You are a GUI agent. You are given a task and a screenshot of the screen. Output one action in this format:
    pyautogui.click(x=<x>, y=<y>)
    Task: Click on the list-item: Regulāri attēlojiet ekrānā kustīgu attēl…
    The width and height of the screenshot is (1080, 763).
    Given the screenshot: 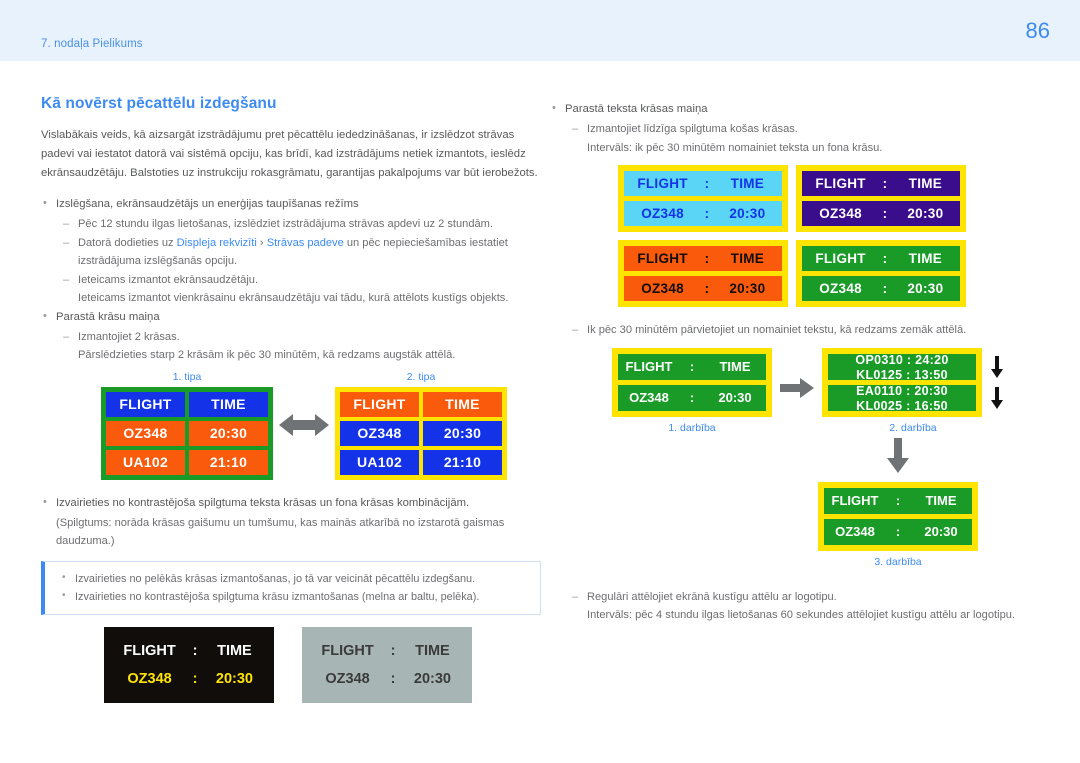 What is the action you would take?
    pyautogui.click(x=800, y=597)
    